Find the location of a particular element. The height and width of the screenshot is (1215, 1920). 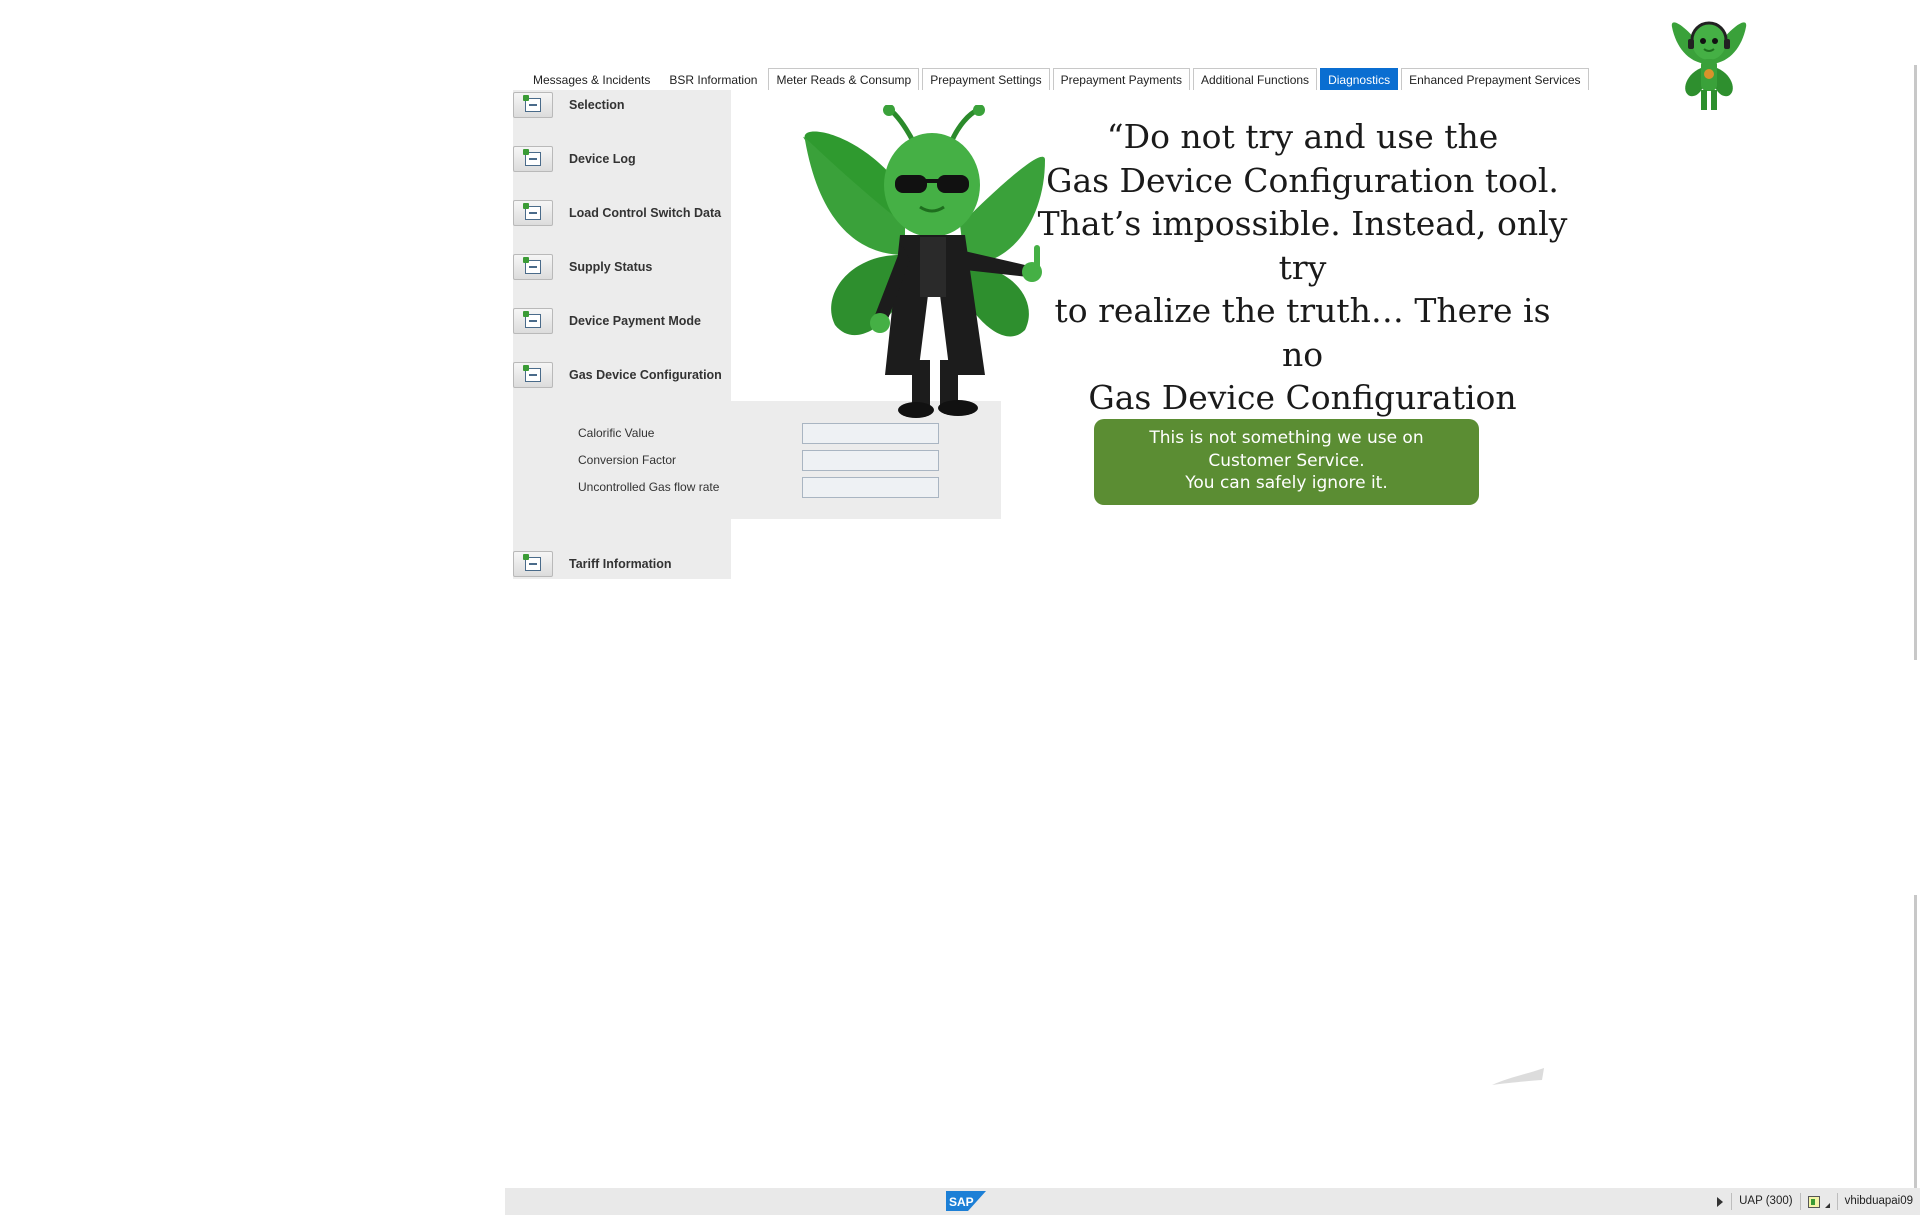

section-label: Tariff Information is located at coordinates (620, 564).